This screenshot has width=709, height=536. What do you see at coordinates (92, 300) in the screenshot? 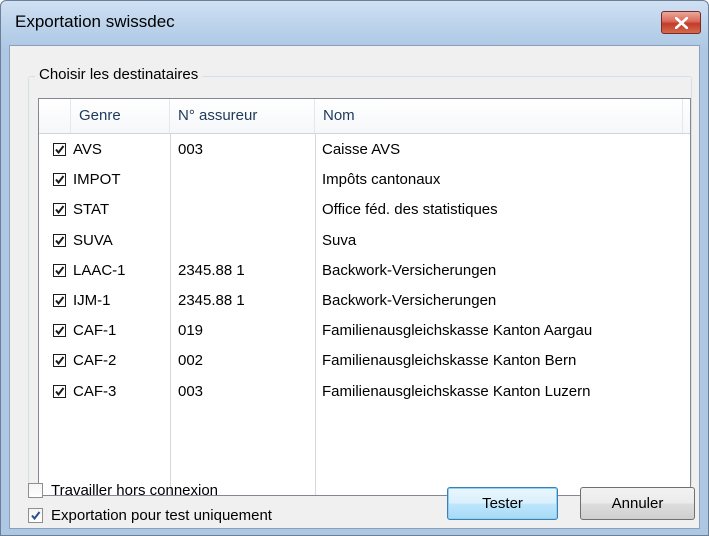
I see `row-genre: IJM-1` at bounding box center [92, 300].